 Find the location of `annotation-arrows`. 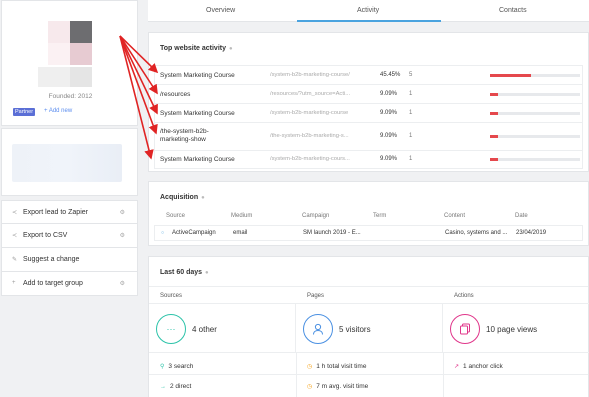

annotation-arrows is located at coordinates (139, 97).